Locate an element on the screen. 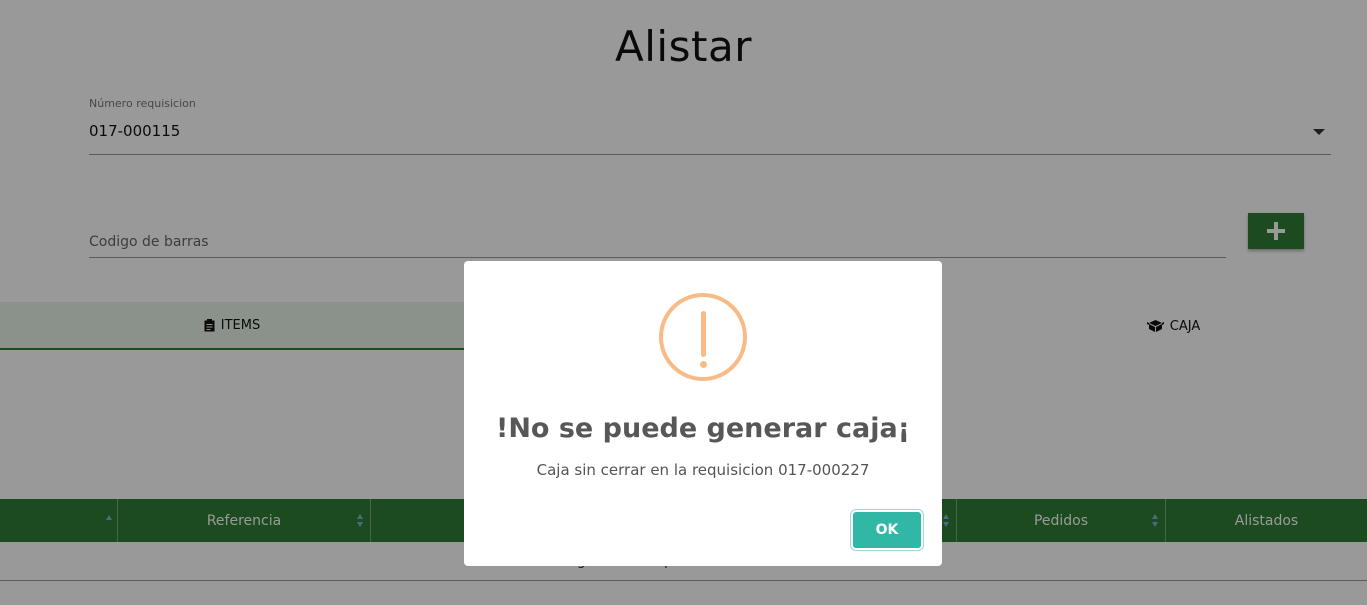 Image resolution: width=1367 pixels, height=605 pixels. ok-button: OK is located at coordinates (887, 530).